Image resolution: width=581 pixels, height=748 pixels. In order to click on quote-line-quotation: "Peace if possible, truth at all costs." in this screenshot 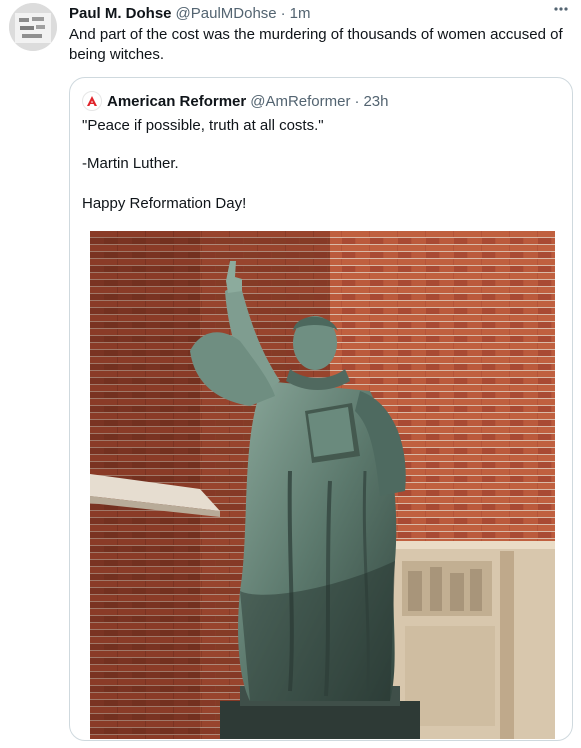, I will do `click(203, 125)`.